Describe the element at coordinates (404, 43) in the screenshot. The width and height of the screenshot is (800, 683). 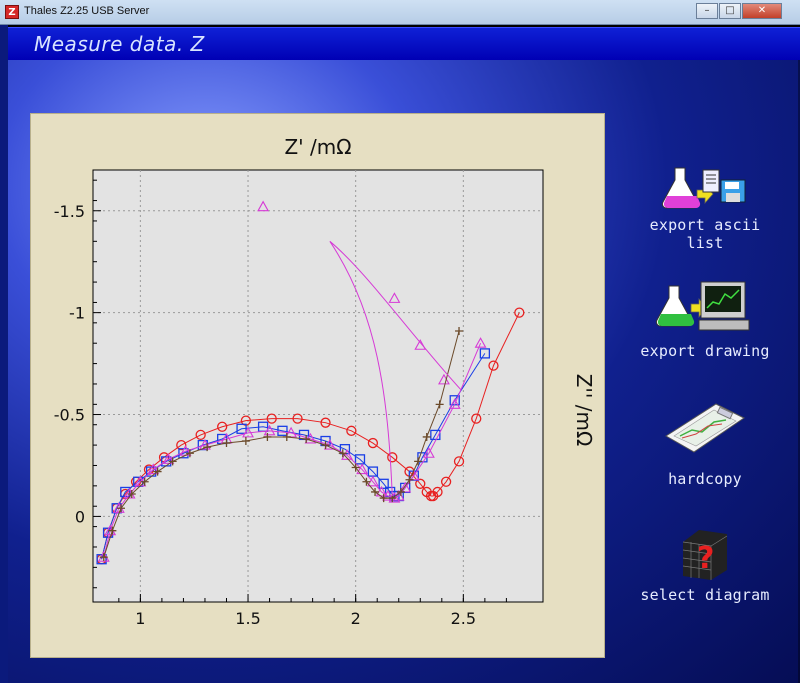
I see `header-bar: Measure data. Z` at that location.